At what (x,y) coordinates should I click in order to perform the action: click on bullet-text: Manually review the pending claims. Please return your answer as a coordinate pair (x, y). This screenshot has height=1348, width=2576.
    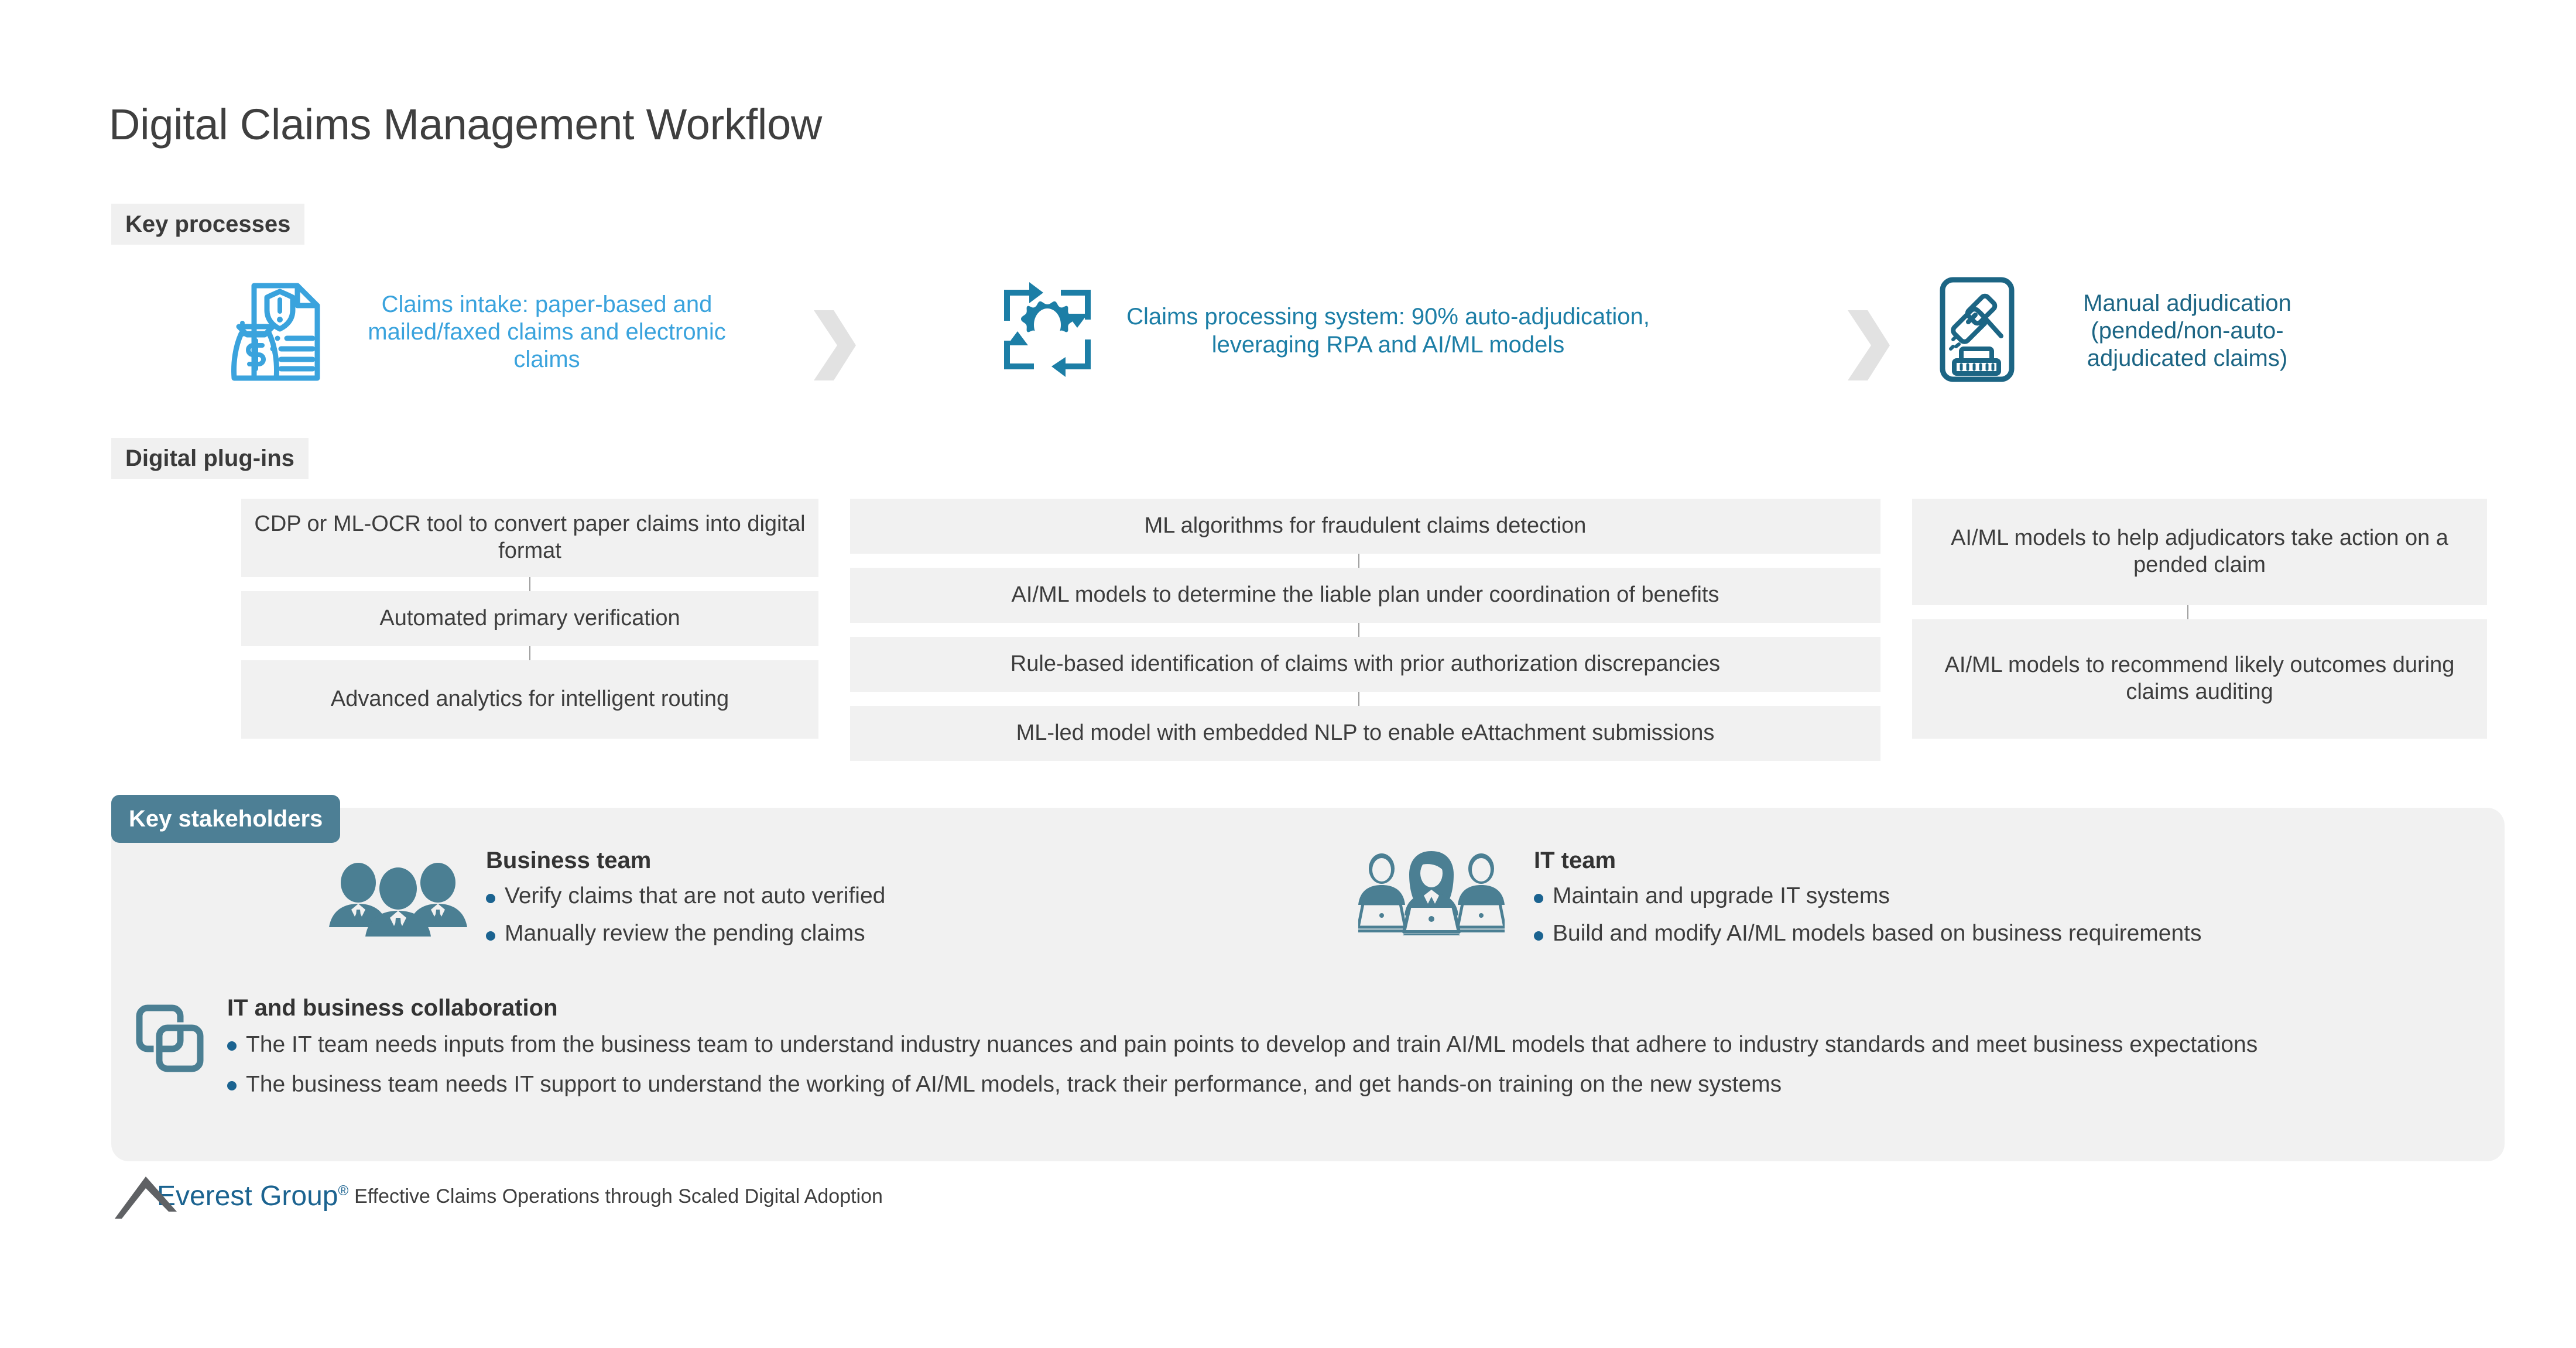
    Looking at the image, I should click on (685, 933).